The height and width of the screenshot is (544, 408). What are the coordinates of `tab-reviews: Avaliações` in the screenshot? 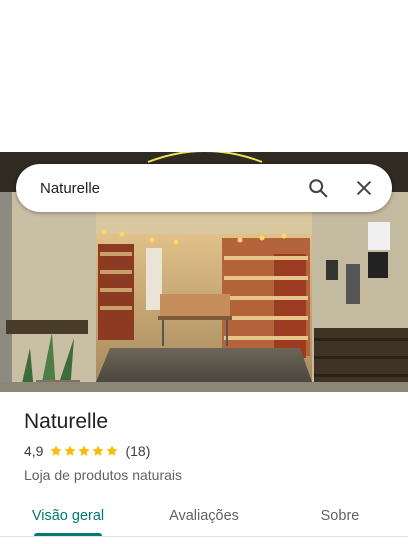 It's located at (204, 516).